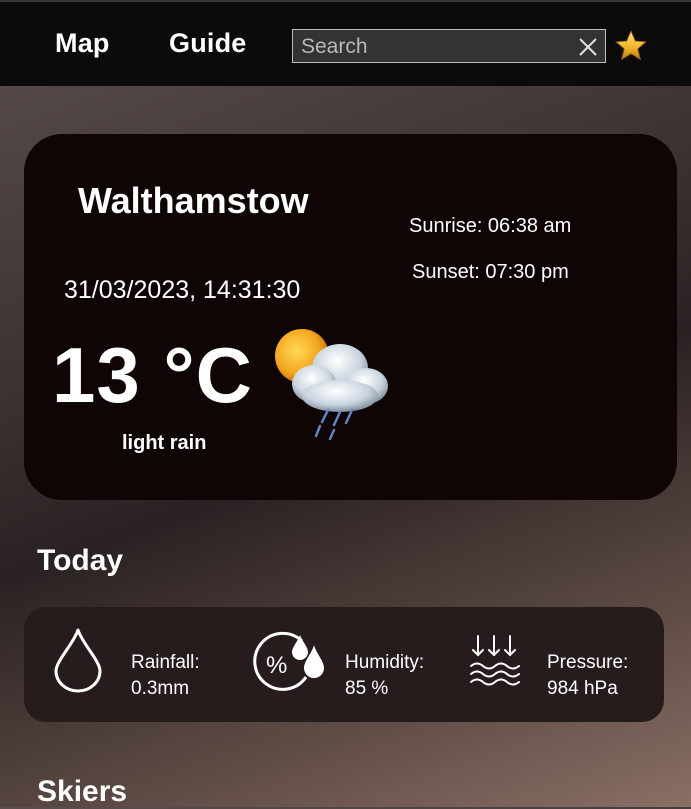 The height and width of the screenshot is (809, 691). What do you see at coordinates (588, 662) in the screenshot?
I see `pressure-label: Pressure:` at bounding box center [588, 662].